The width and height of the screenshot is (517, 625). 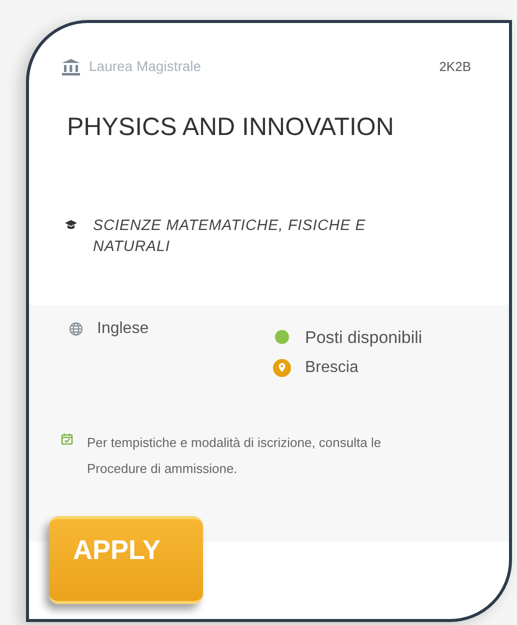 What do you see at coordinates (230, 236) in the screenshot?
I see `faculty-name: SCIENZE MATEMATICHE, FISICHE E NATURALI` at bounding box center [230, 236].